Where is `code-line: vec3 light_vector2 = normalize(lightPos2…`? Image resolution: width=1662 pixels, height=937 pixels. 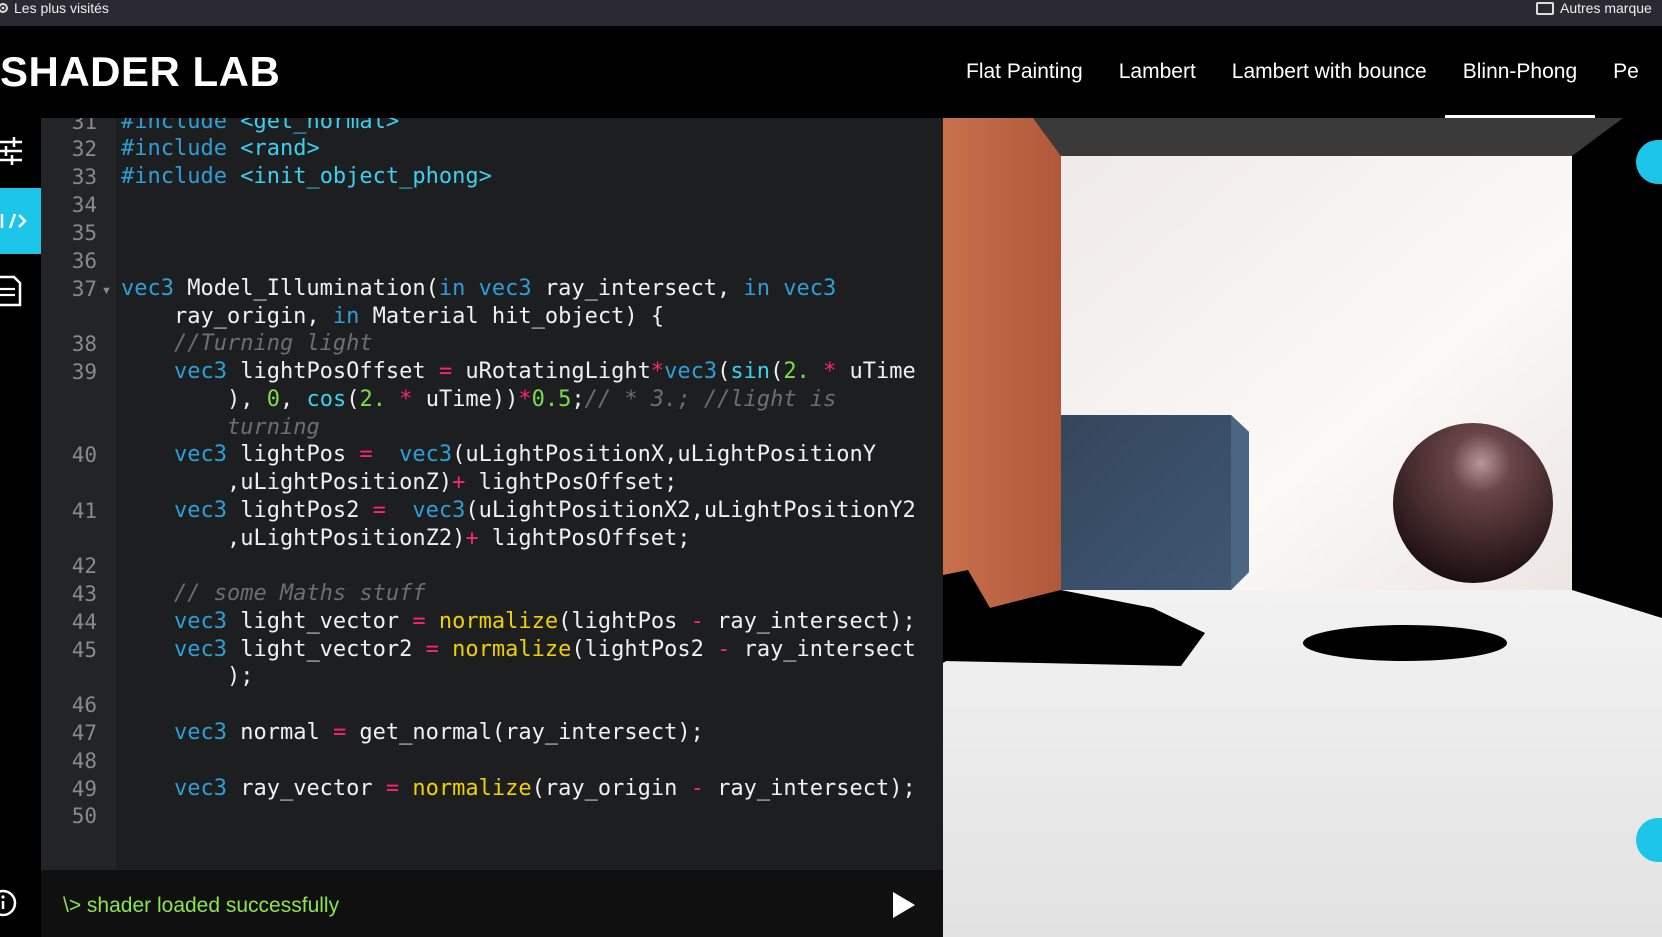
code-line: vec3 light_vector2 = normalize(lightPos2… is located at coordinates (544, 649).